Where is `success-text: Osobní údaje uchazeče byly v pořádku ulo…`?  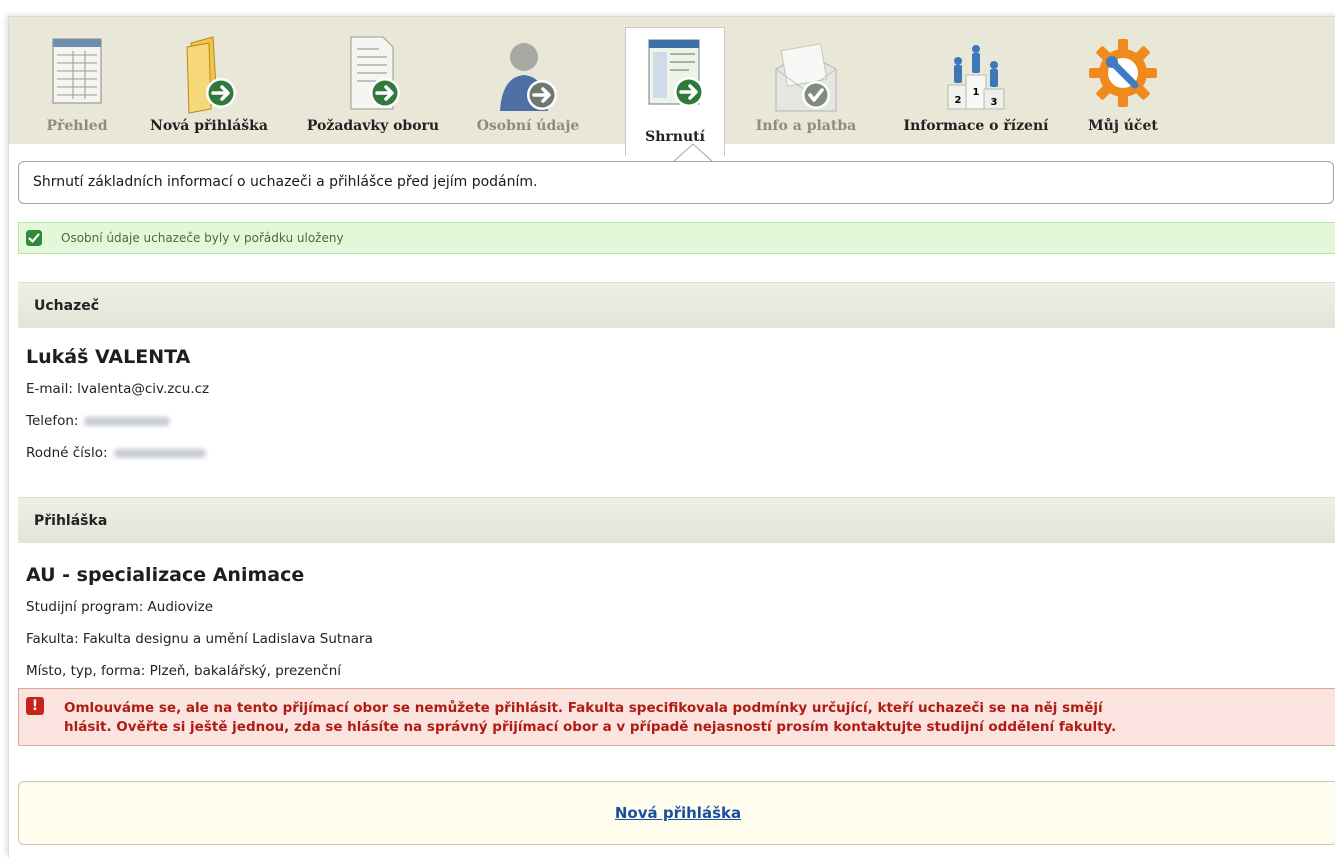
success-text: Osobní údaje uchazeče byly v pořádku ulo… is located at coordinates (202, 238).